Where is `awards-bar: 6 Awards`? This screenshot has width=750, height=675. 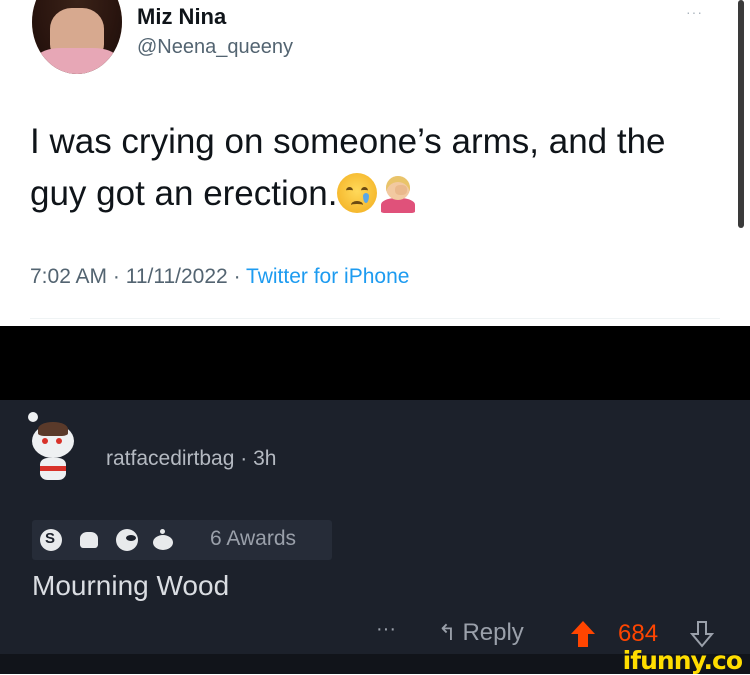 awards-bar: 6 Awards is located at coordinates (182, 540).